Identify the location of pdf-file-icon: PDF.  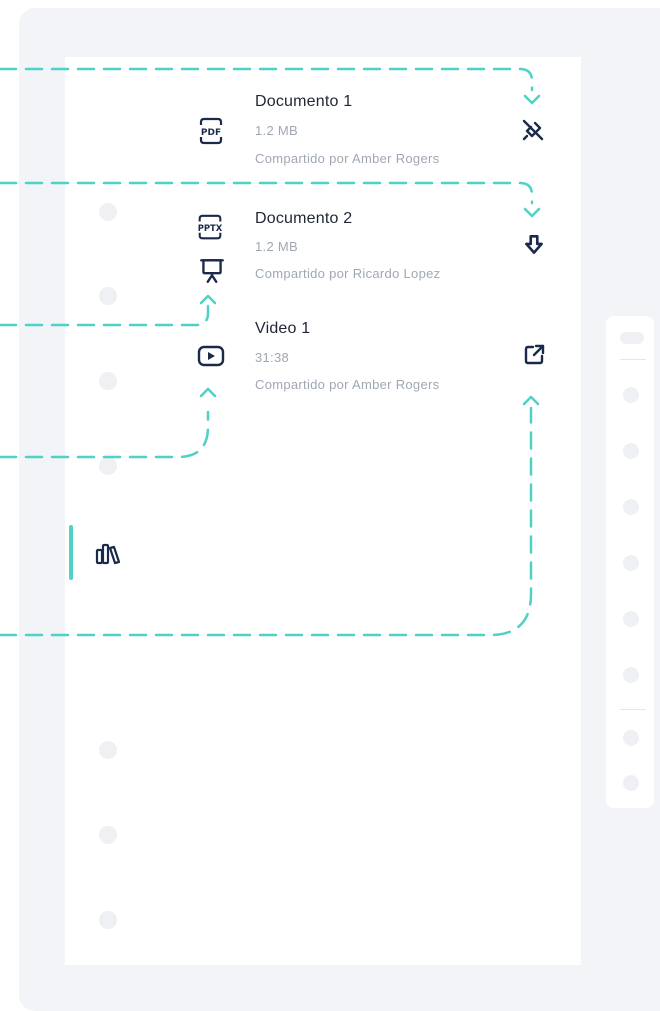
(211, 131).